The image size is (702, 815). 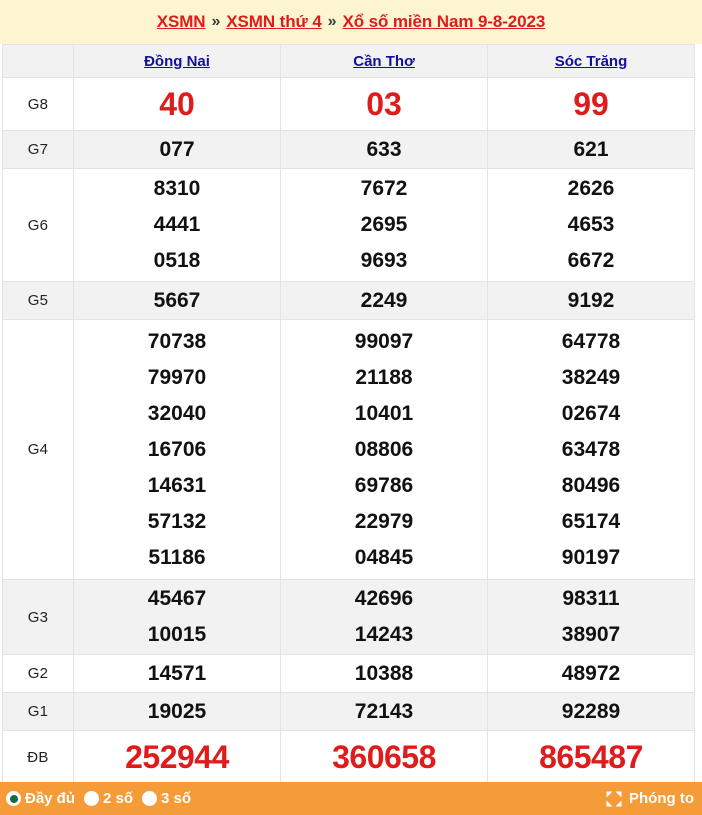 What do you see at coordinates (591, 634) in the screenshot?
I see `lottery-number: 38907` at bounding box center [591, 634].